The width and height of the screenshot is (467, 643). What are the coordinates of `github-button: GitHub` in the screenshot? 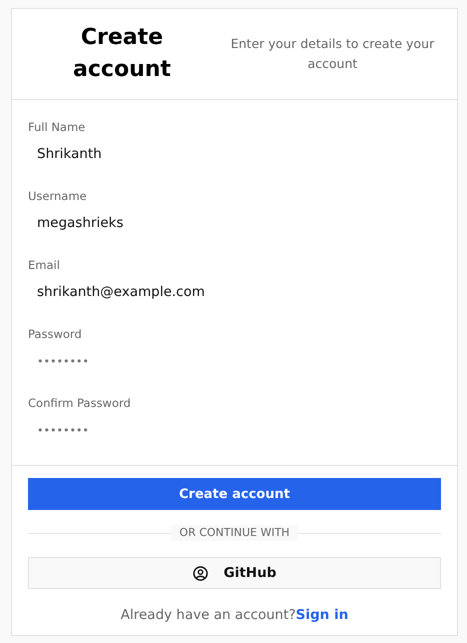 It's located at (234, 573).